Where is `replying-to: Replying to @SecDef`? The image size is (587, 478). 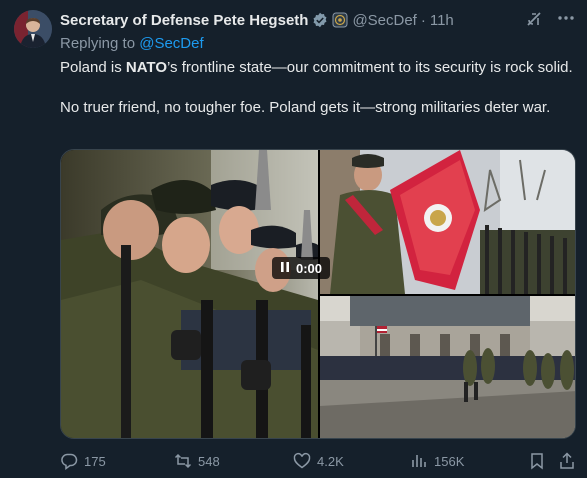
replying-to: Replying to @SecDef is located at coordinates (132, 43).